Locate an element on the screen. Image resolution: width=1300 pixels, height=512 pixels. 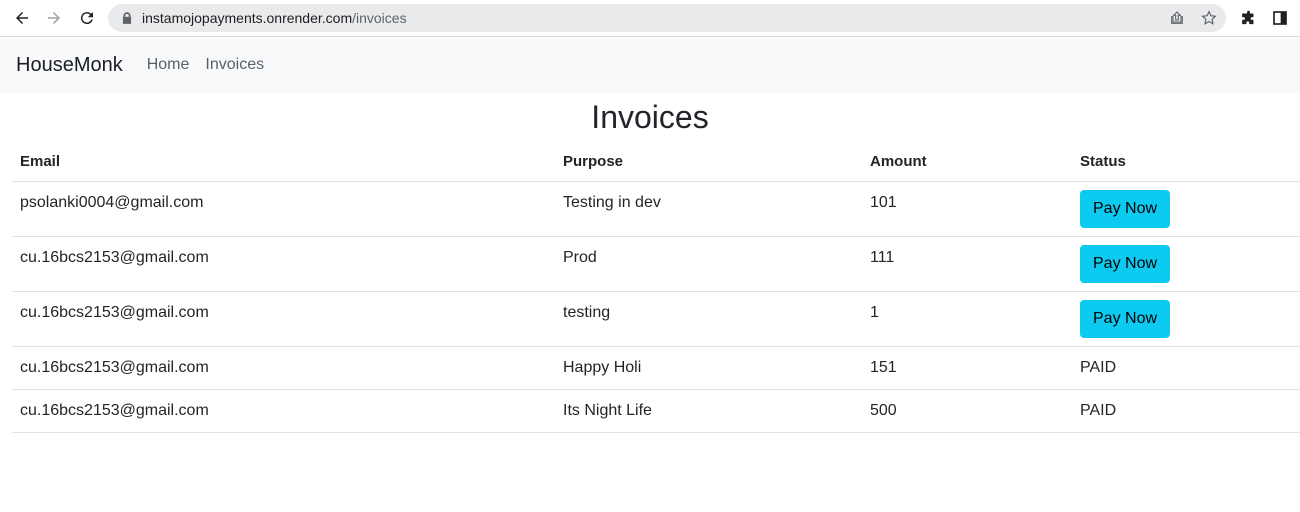
cell-purpose: Prod is located at coordinates (708, 264).